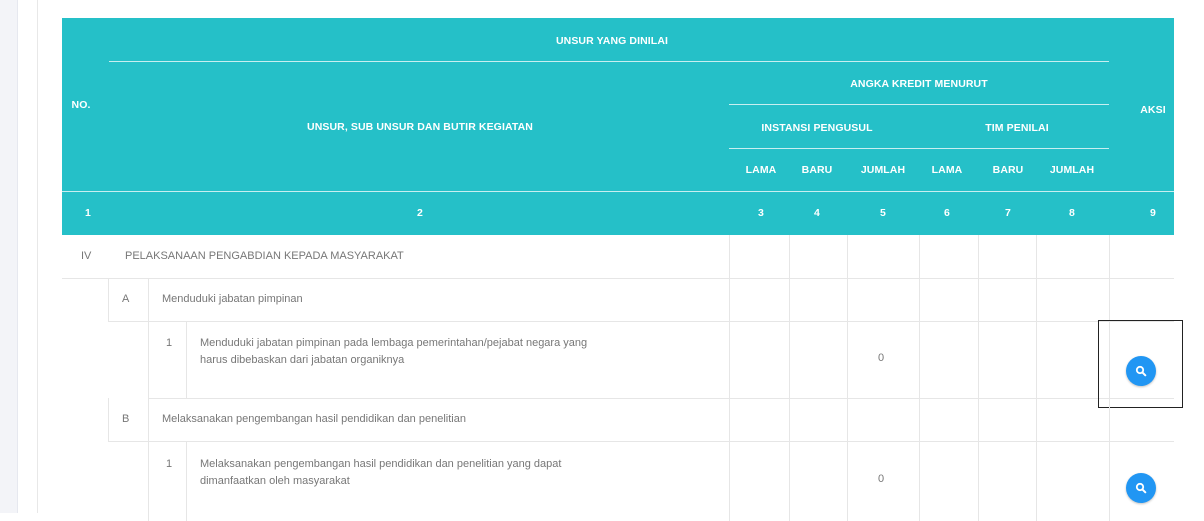 This screenshot has height=521, width=1204. I want to click on col-number-7: 7, so click(1008, 213).